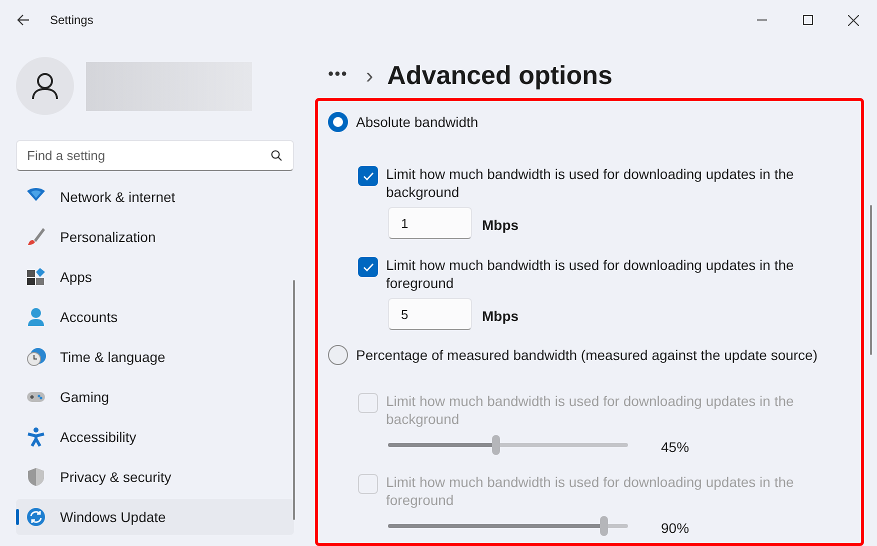 This screenshot has width=877, height=546. What do you see at coordinates (155, 237) in the screenshot?
I see `sidebar-item: Personalization` at bounding box center [155, 237].